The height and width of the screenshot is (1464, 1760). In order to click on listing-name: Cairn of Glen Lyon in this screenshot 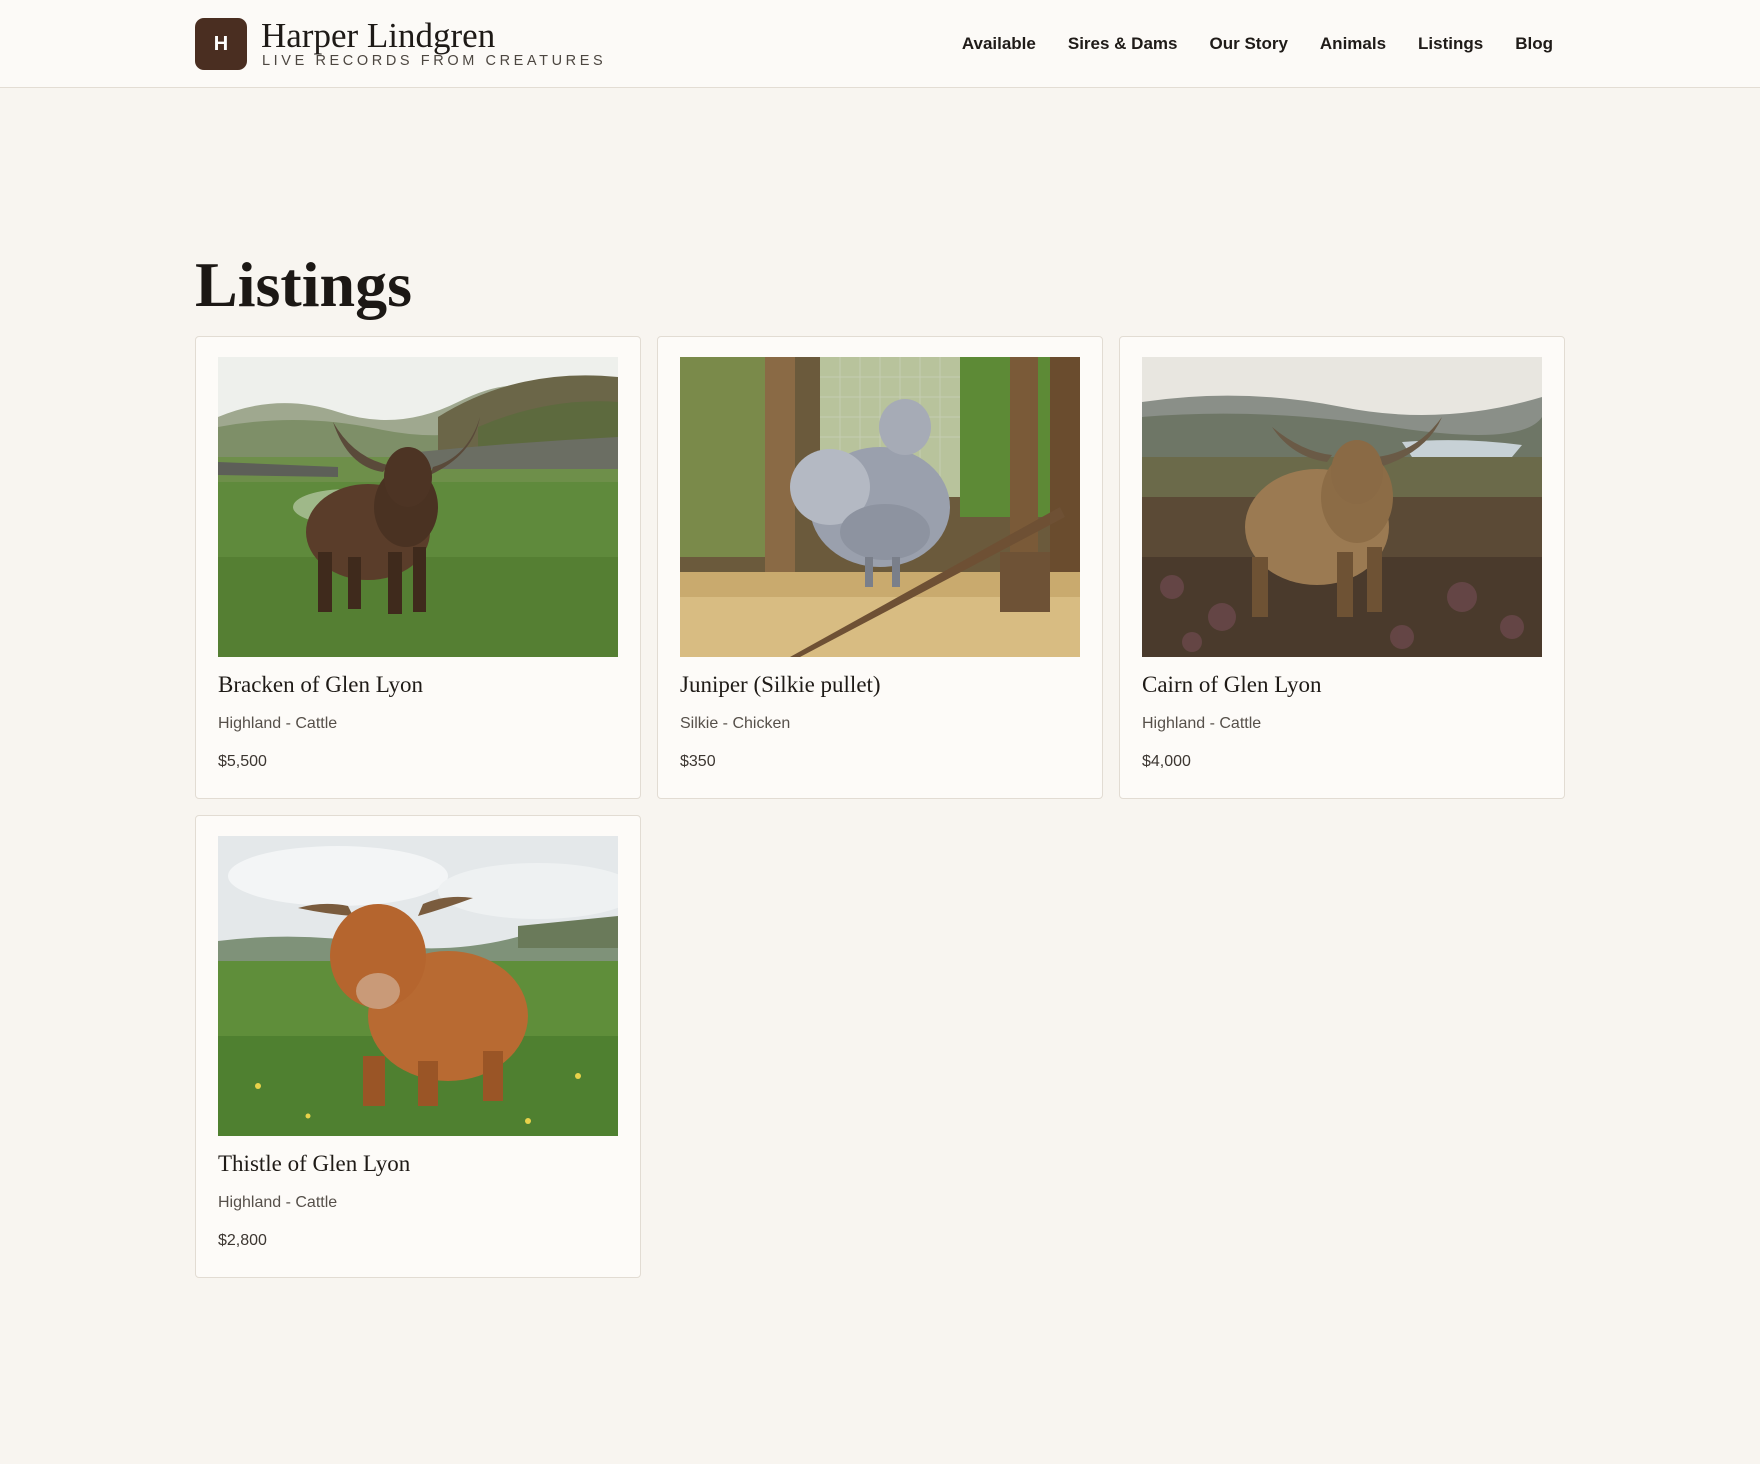, I will do `click(1342, 685)`.